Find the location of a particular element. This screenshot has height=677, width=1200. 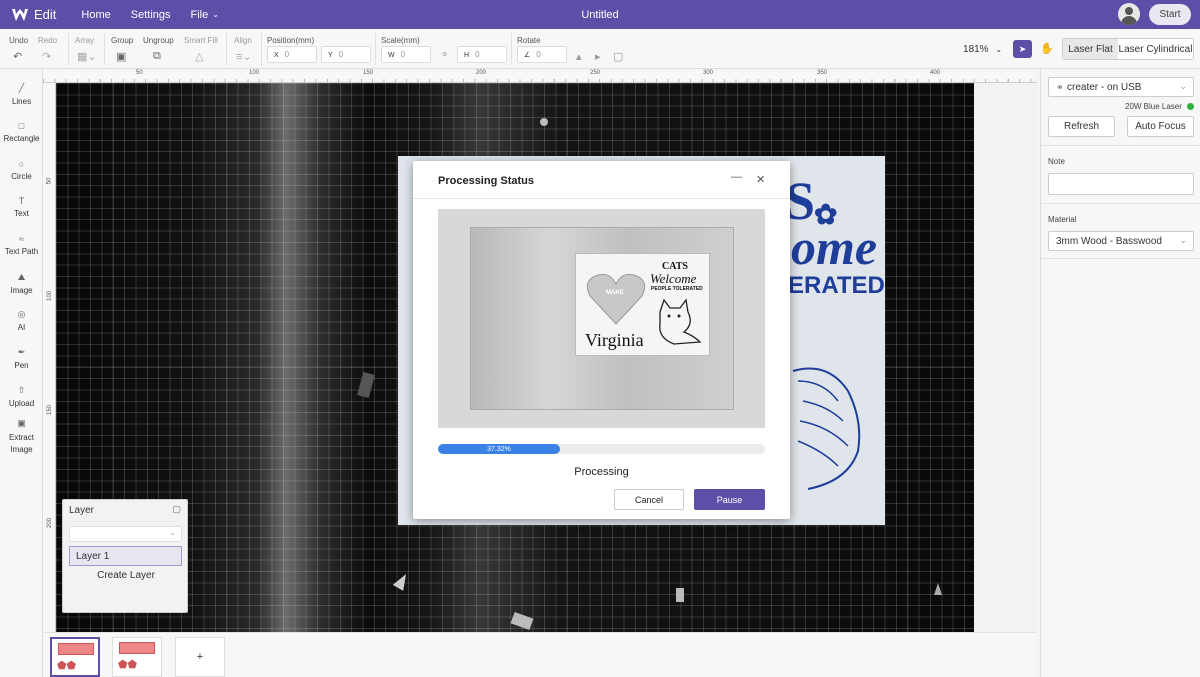

tool-upload: ⇧ Upload is located at coordinates (21, 396).